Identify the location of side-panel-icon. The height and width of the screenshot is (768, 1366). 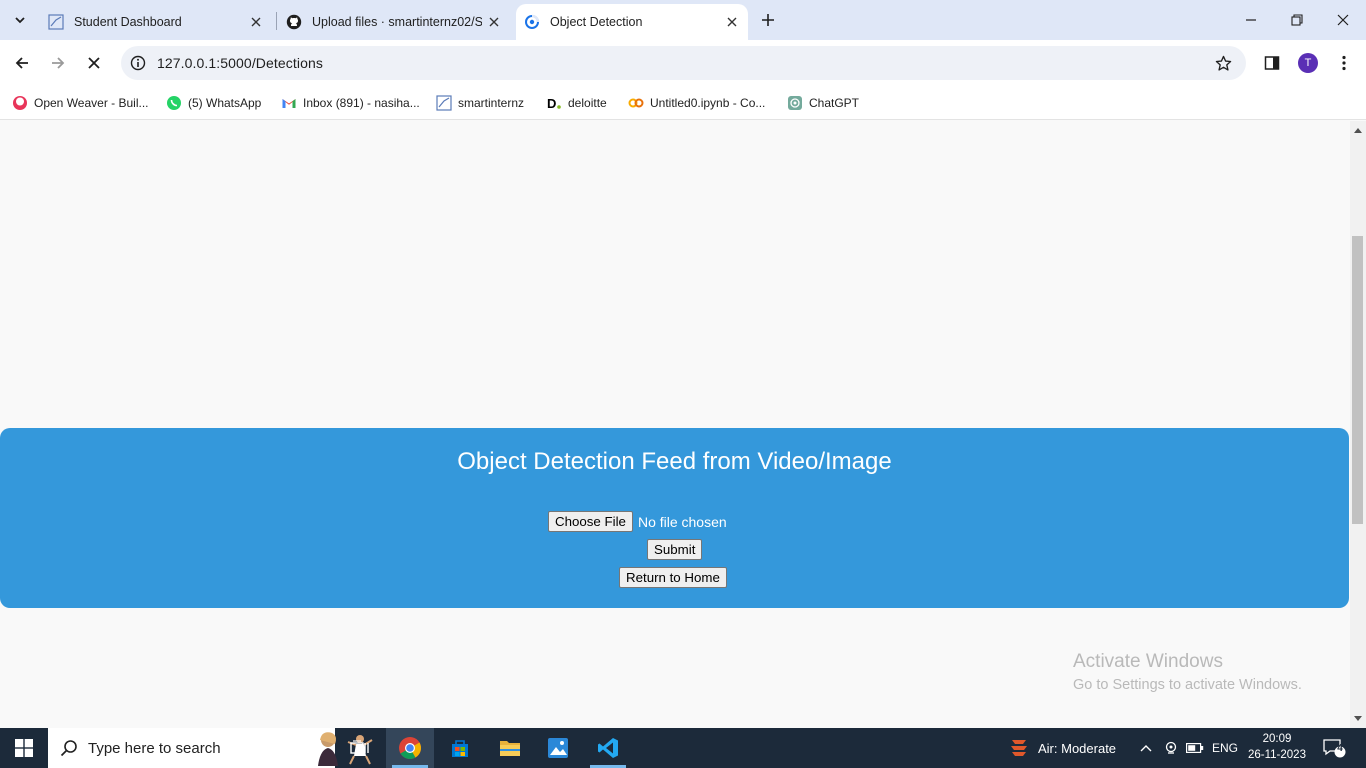
(1272, 63).